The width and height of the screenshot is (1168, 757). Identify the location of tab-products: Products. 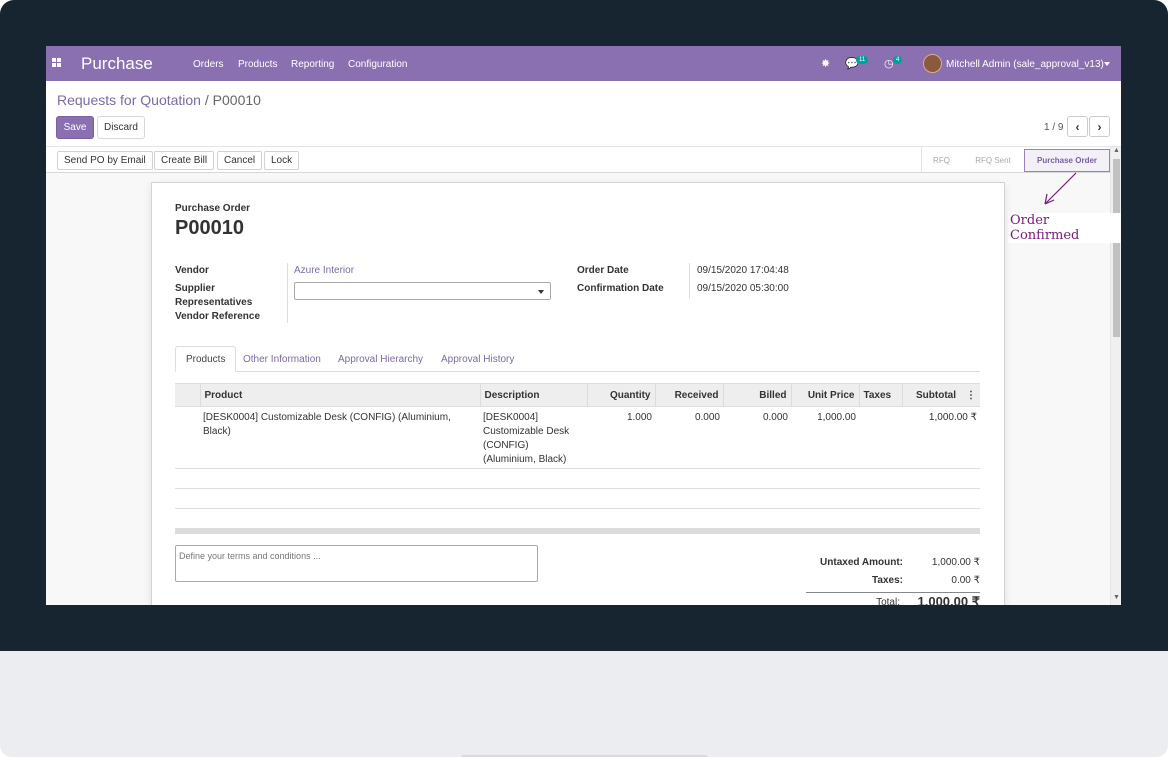
(206, 359).